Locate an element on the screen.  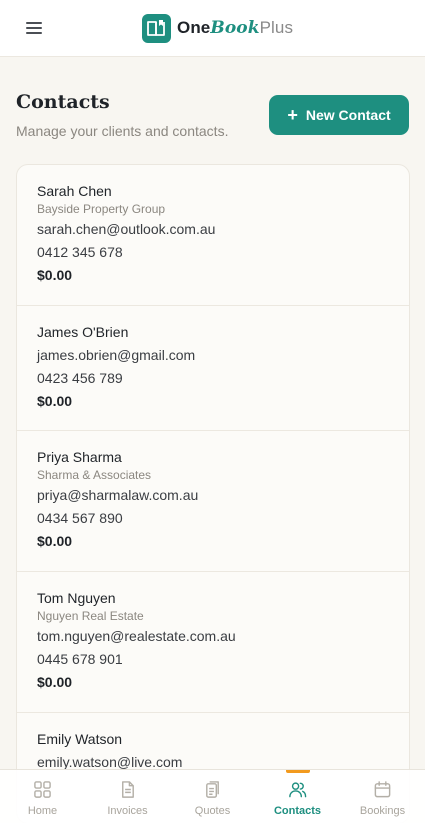
document-icon is located at coordinates (128, 789).